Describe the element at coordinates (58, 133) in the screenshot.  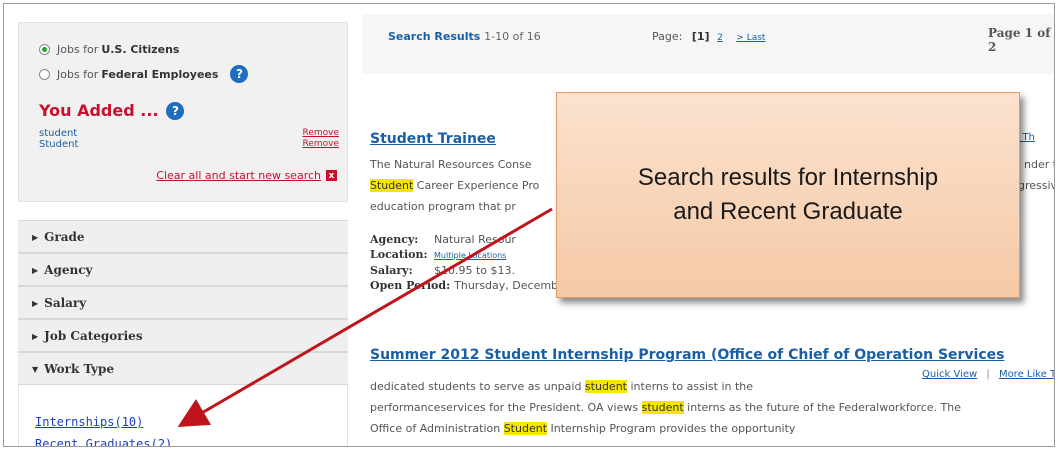
I see `added-term: student` at that location.